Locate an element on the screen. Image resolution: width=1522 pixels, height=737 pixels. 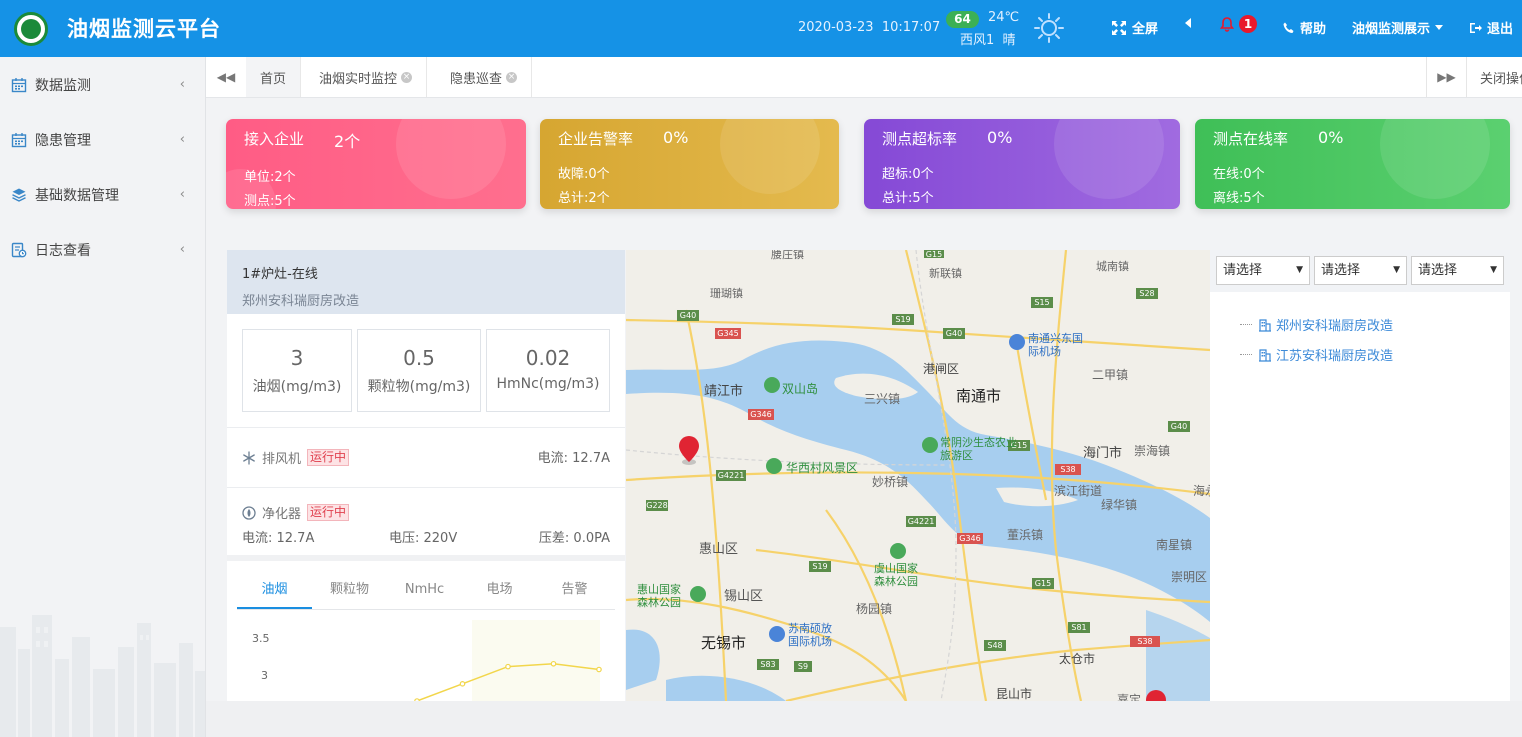
map-label: 二甲镇 is located at coordinates (1110, 375).